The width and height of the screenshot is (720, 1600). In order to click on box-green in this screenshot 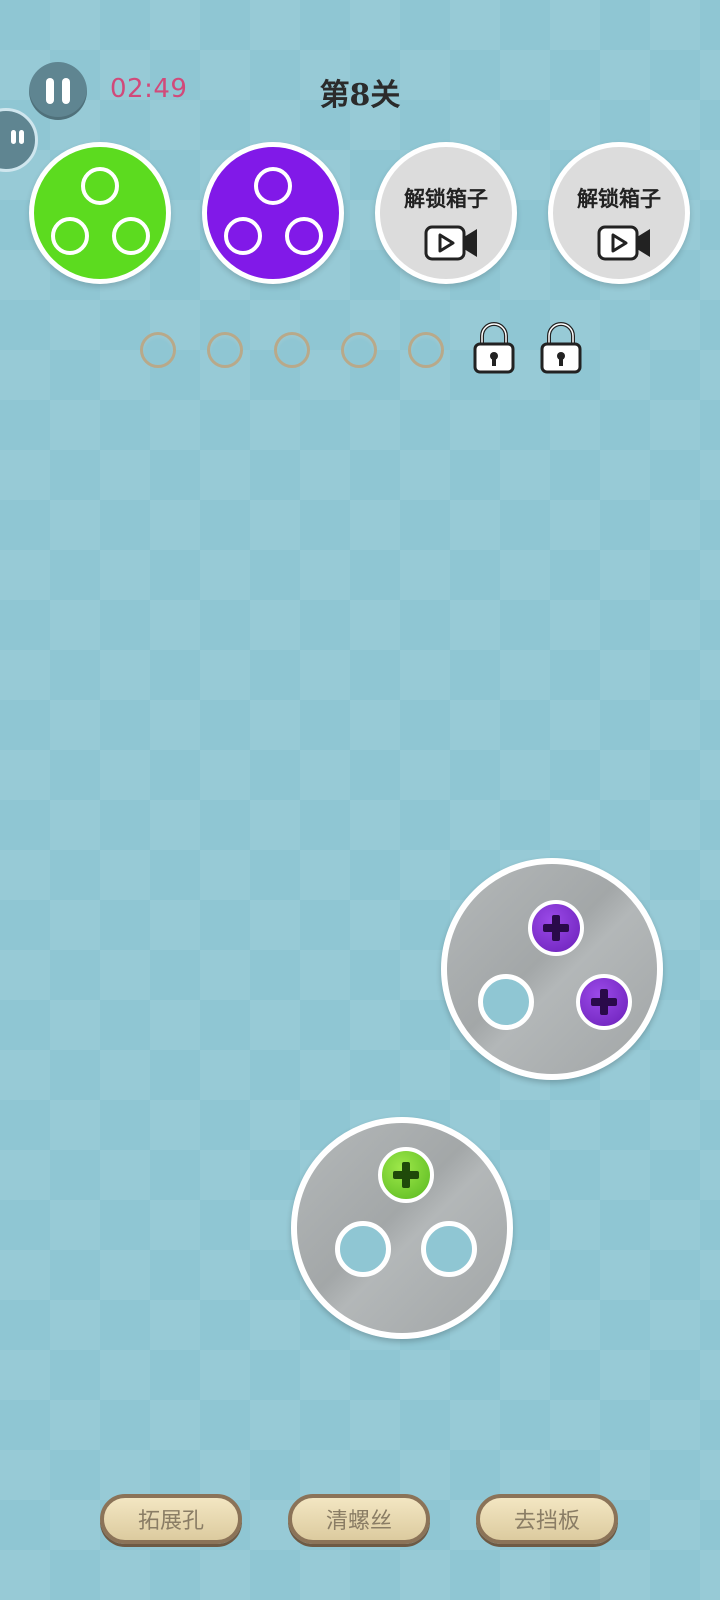, I will do `click(100, 213)`.